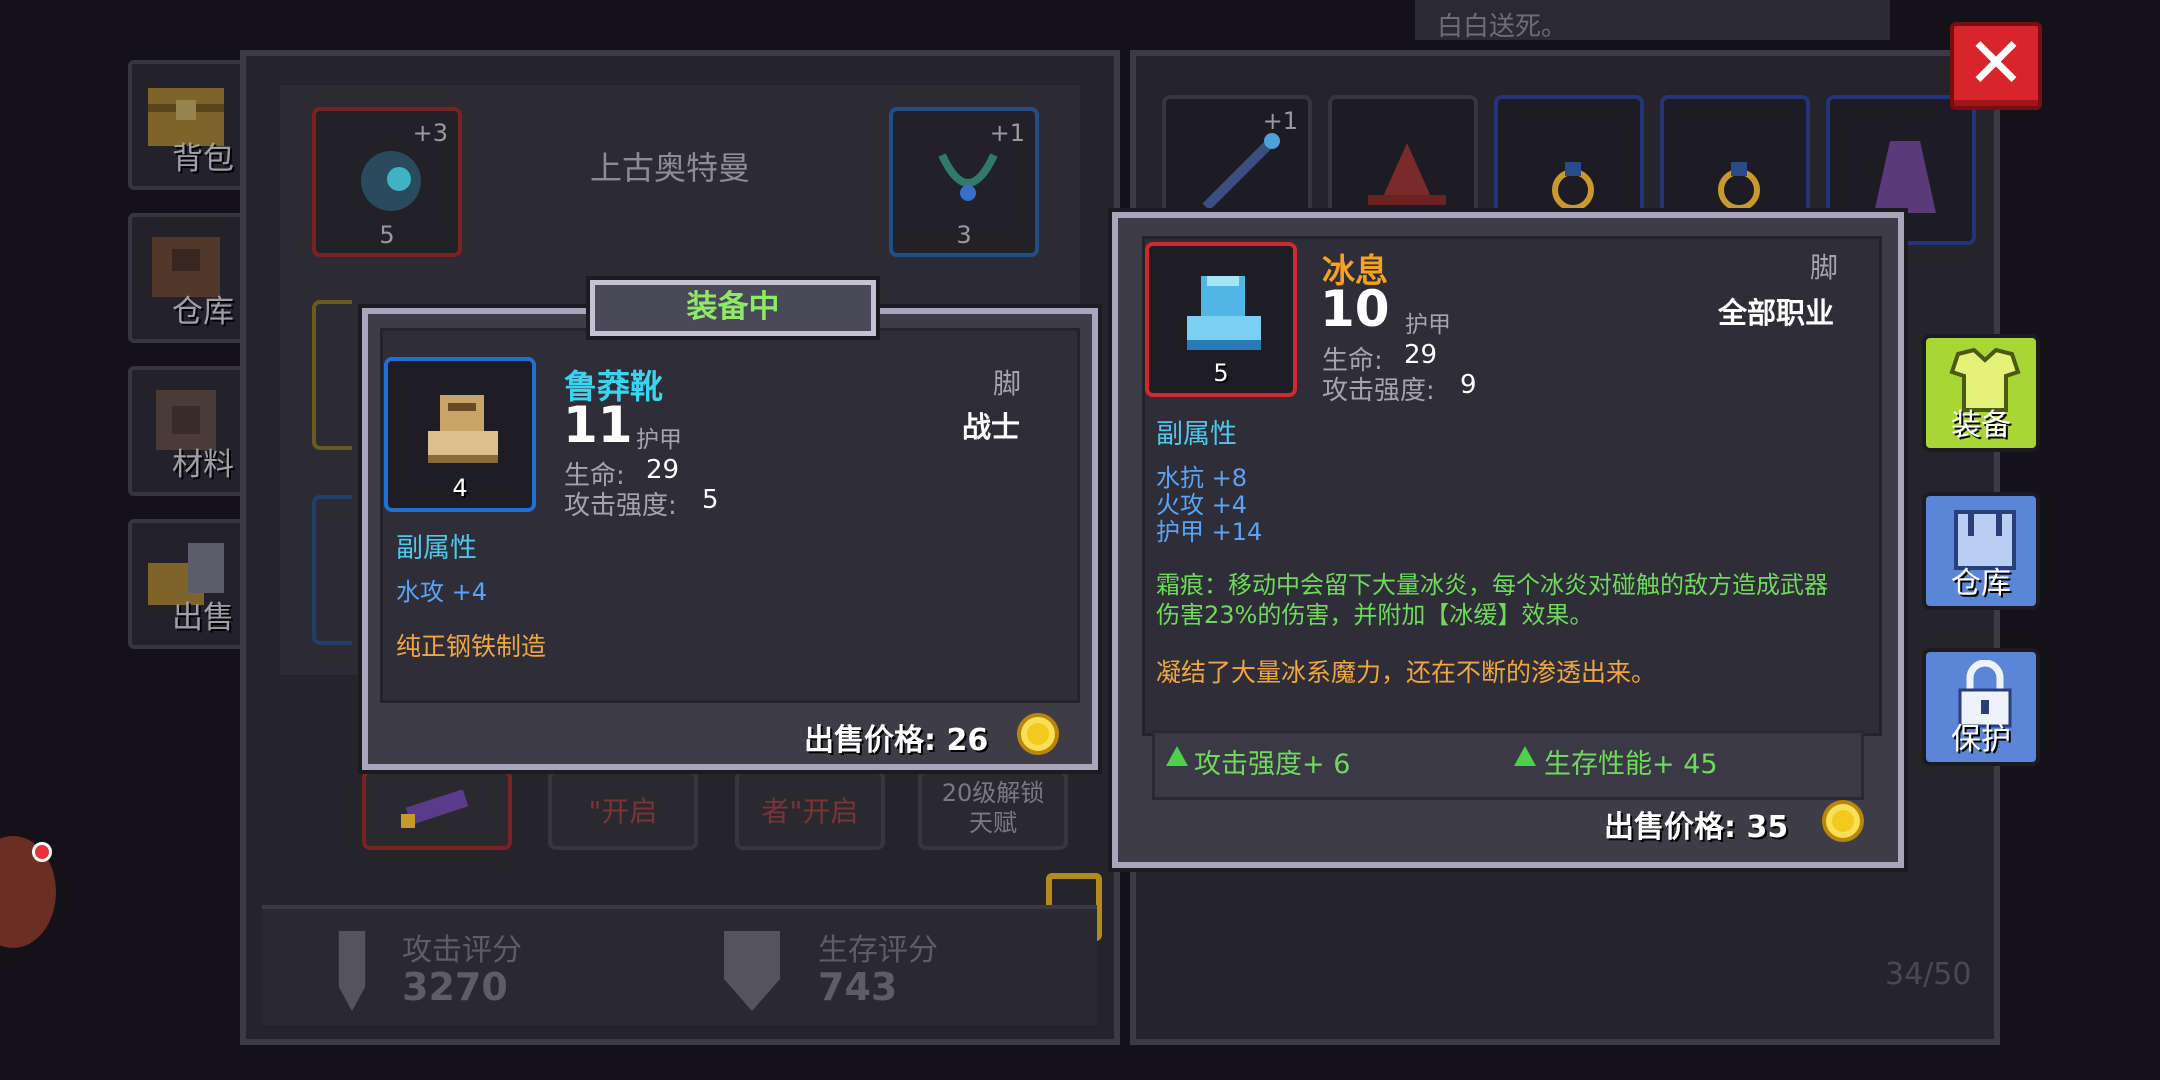 The width and height of the screenshot is (2160, 1080). Describe the element at coordinates (968, 177) in the screenshot. I see `necklace-icon` at that location.